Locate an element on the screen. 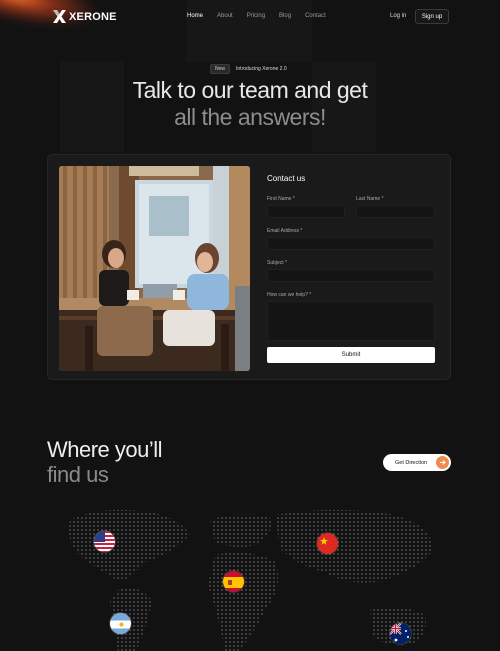  subject-field is located at coordinates (351, 275).